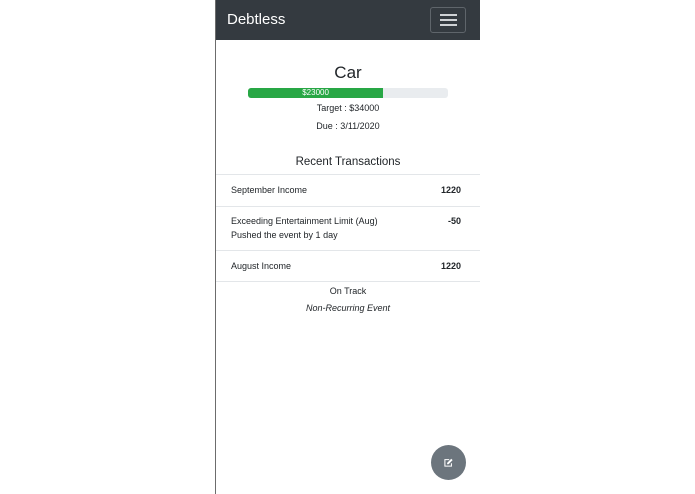 Image resolution: width=695 pixels, height=494 pixels. I want to click on goal-progress-fill: $23000, so click(316, 93).